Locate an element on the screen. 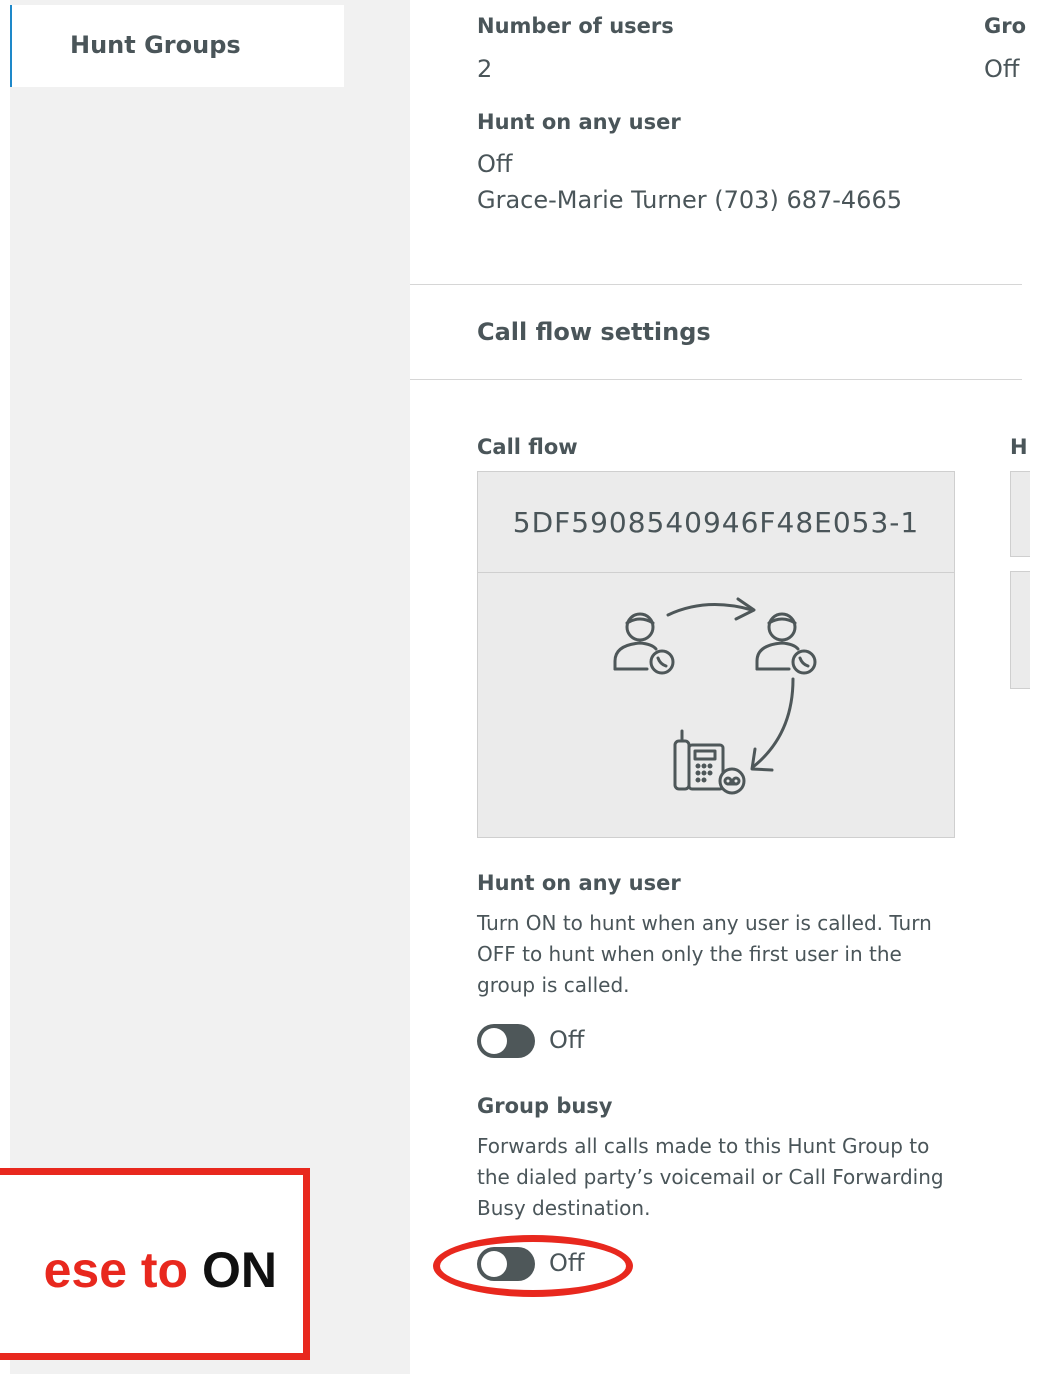  call-flow-card: 5DF5908540946F48E053-1 is located at coordinates (716, 654).